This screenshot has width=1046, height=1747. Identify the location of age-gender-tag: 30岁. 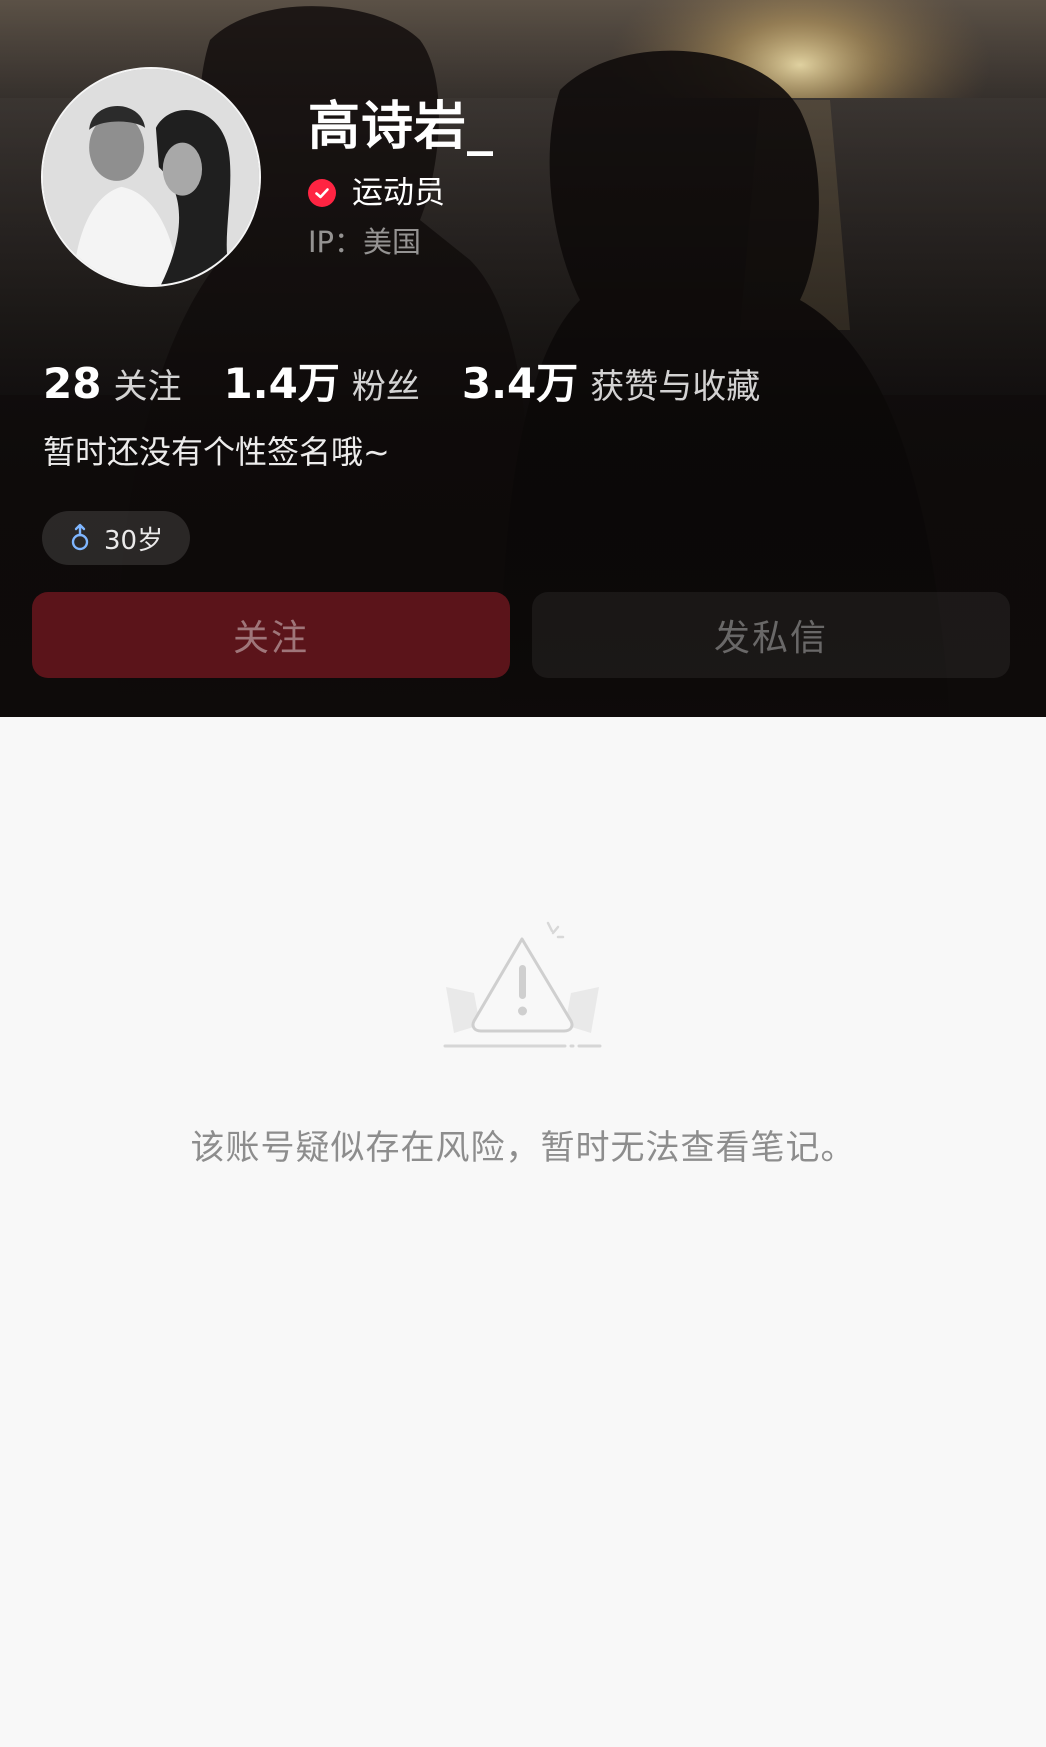
(116, 538).